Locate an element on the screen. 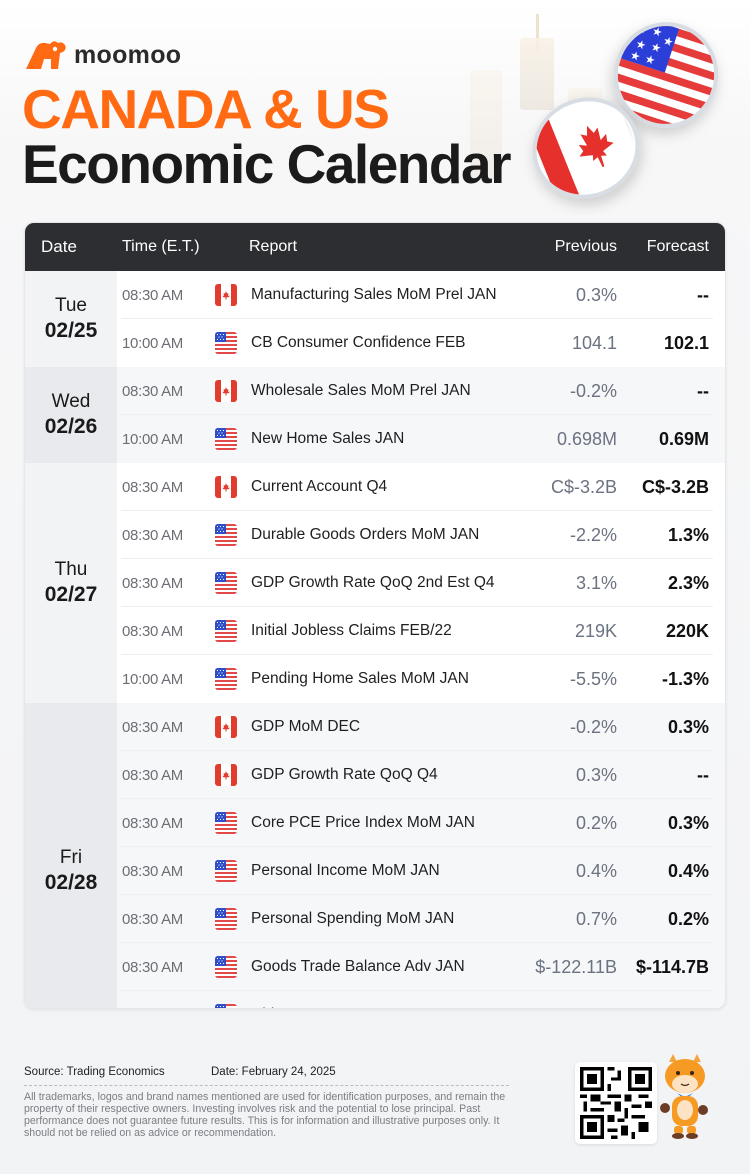 Image resolution: width=750 pixels, height=1174 pixels. report-name: GDP Growth Rate QoQ Q4 is located at coordinates (344, 774).